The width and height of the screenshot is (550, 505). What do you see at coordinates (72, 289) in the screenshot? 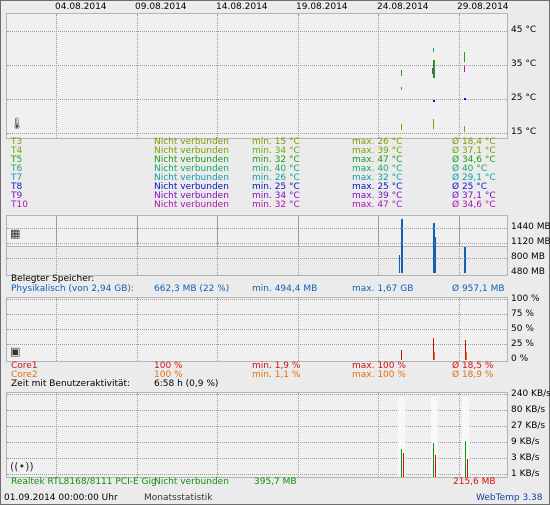
I see `memory-label: Physikalisch (von 2,94 GB):` at bounding box center [72, 289].